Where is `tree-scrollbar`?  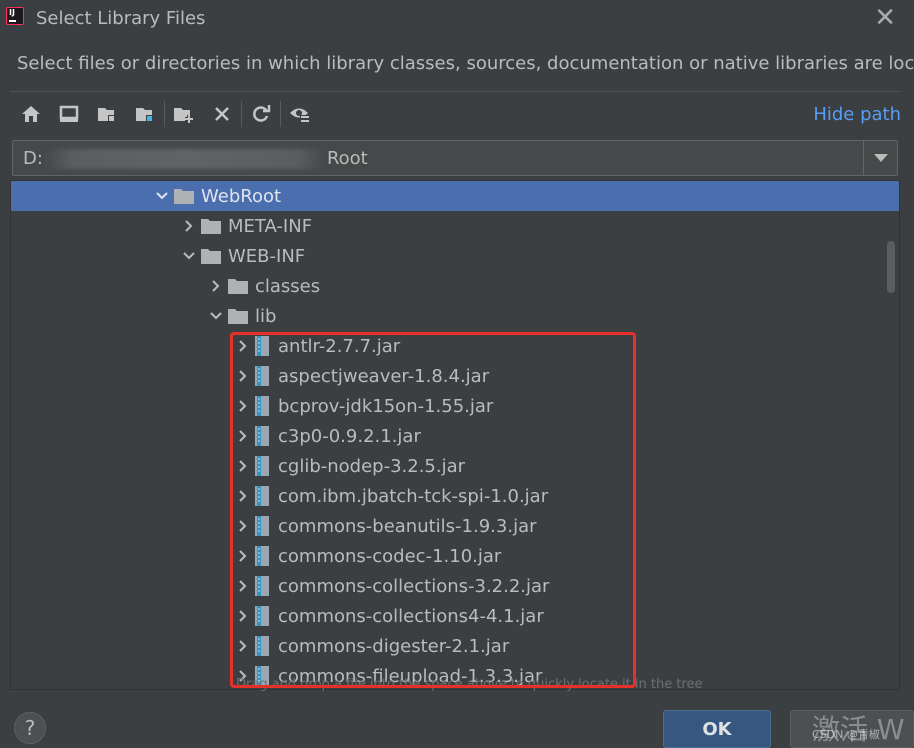 tree-scrollbar is located at coordinates (891, 267).